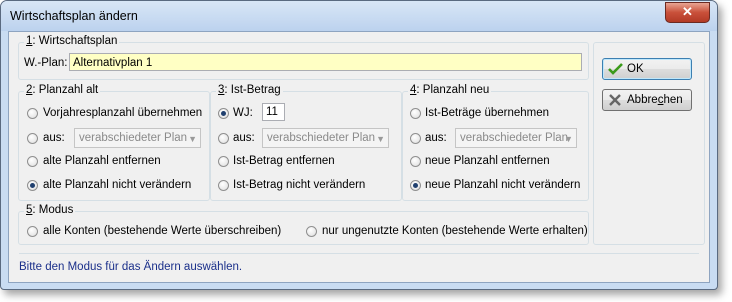 The image size is (732, 302). Describe the element at coordinates (223, 185) in the screenshot. I see `radio-ist-nicht-veraendern` at that location.